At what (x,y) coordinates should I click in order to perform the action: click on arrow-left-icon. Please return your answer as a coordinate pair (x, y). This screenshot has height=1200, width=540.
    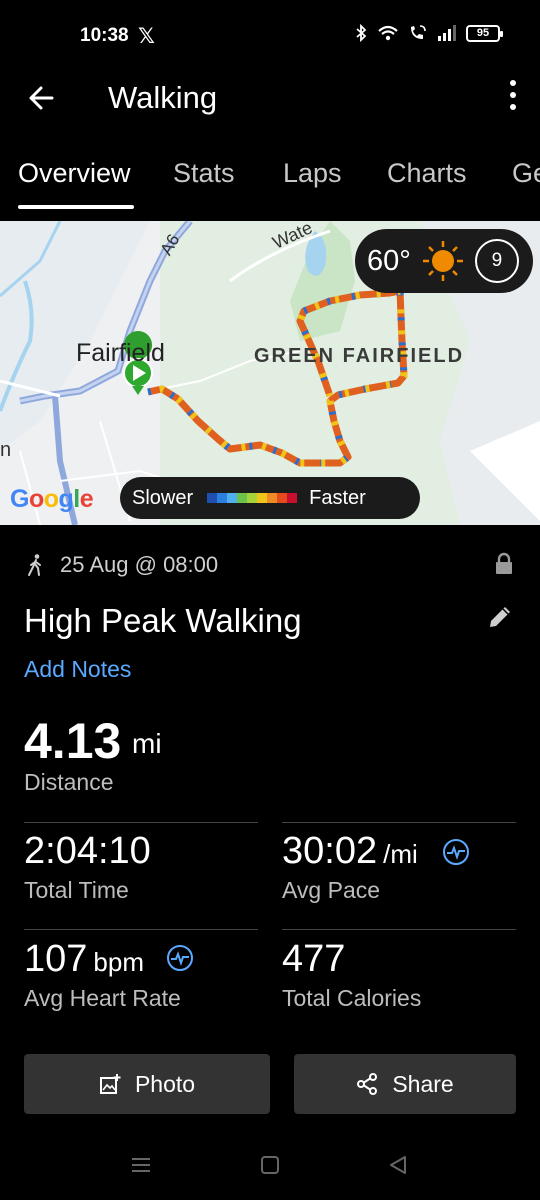
    Looking at the image, I should click on (42, 98).